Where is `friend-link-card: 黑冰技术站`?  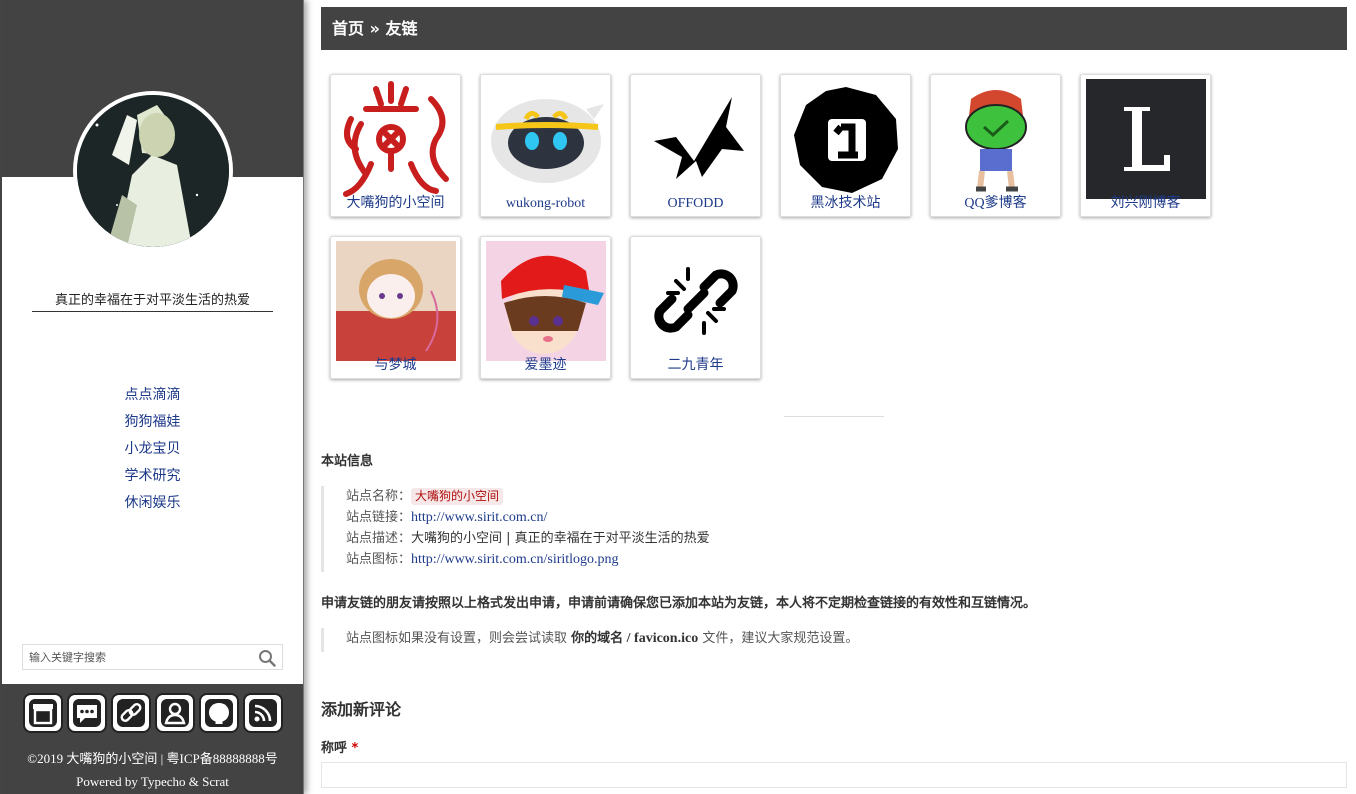 friend-link-card: 黑冰技术站 is located at coordinates (845, 145).